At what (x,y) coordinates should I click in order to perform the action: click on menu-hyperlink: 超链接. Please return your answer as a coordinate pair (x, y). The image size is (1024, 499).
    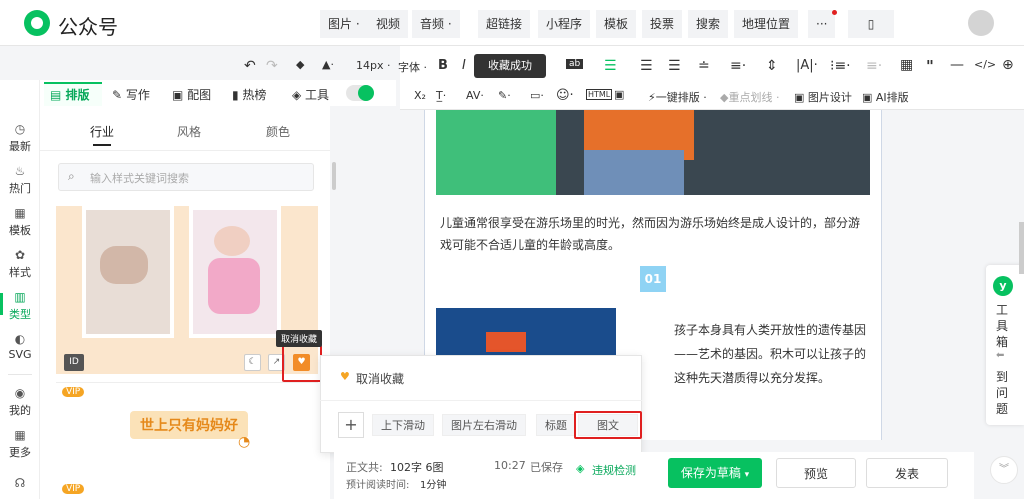
    Looking at the image, I should click on (504, 24).